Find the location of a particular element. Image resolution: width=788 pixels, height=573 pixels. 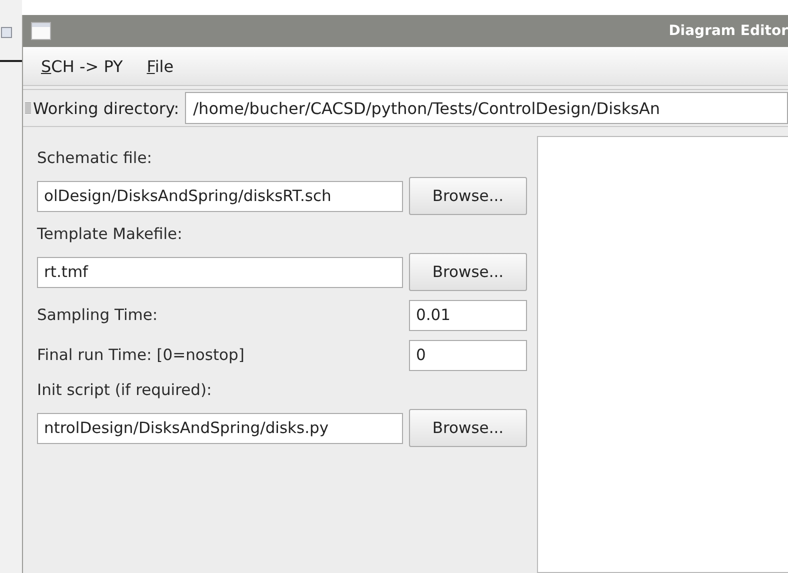

input-field: olDesign/DisksAndSpring/disksRT.sch is located at coordinates (220, 196).